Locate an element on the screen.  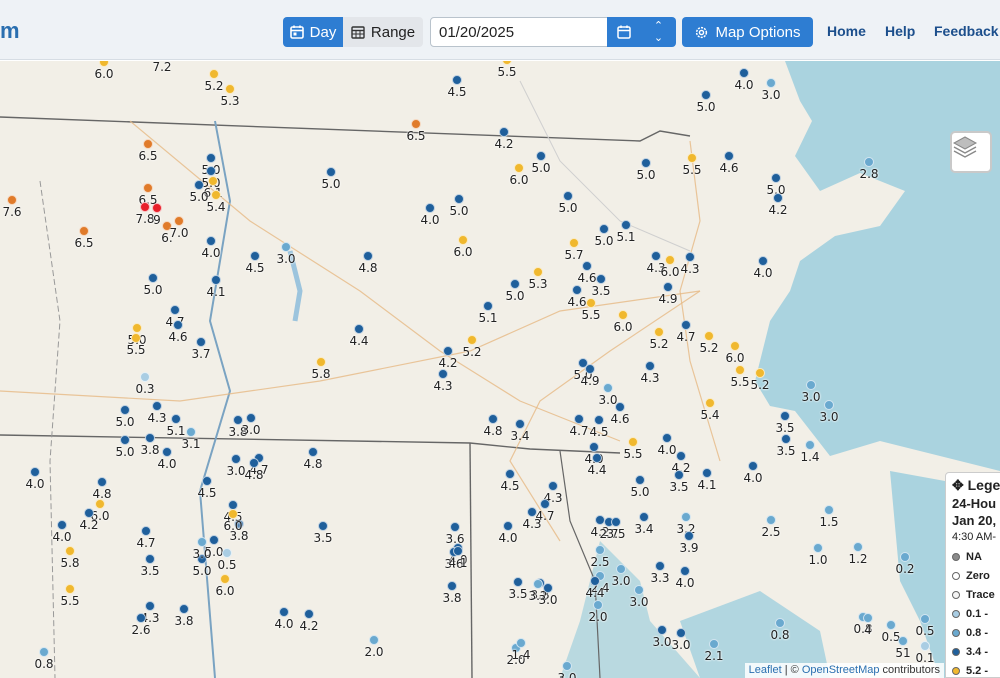
calendar-picker-button is located at coordinates (624, 32).